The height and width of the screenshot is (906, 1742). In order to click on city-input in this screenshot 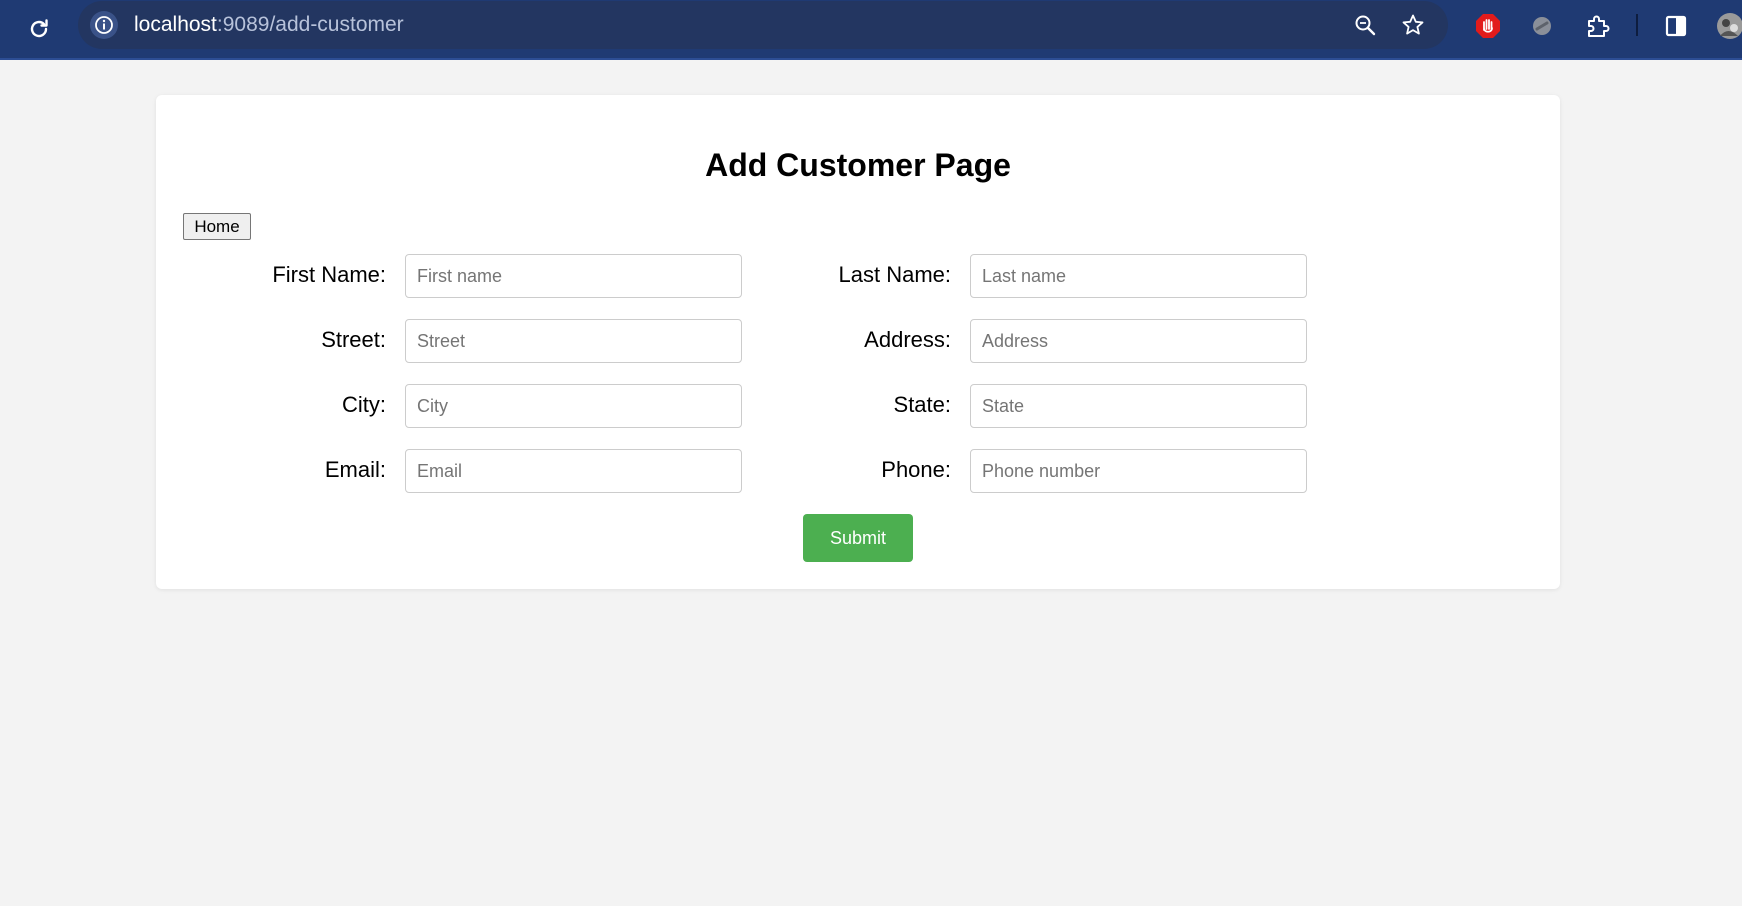, I will do `click(573, 406)`.